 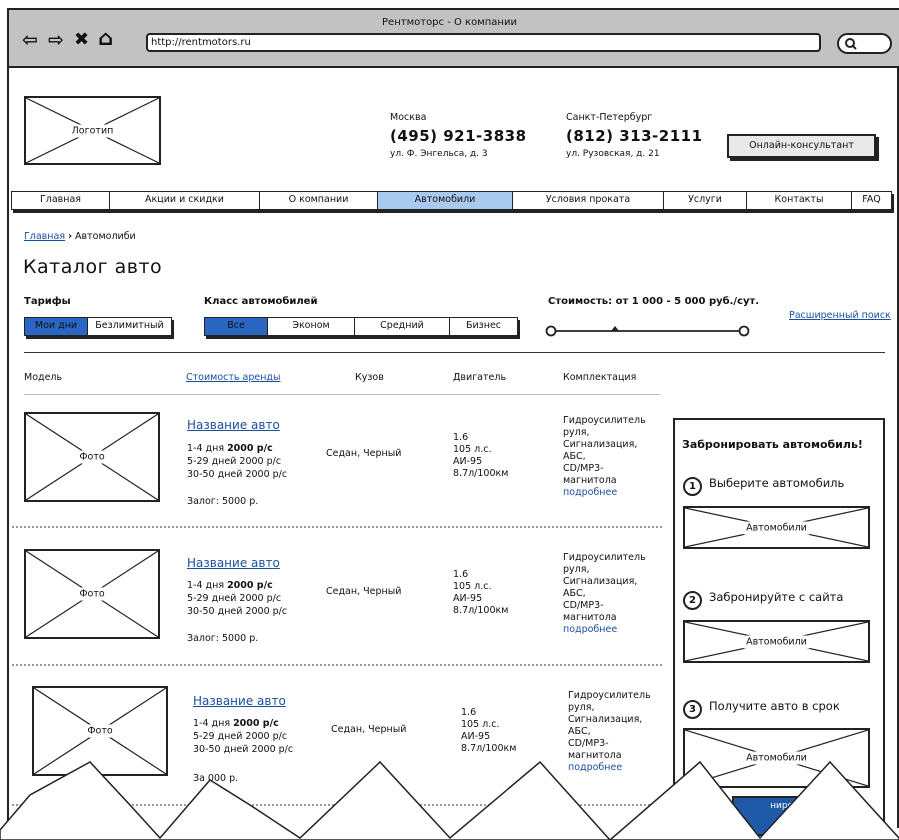 What do you see at coordinates (236, 326) in the screenshot?
I see `class-all: Все` at bounding box center [236, 326].